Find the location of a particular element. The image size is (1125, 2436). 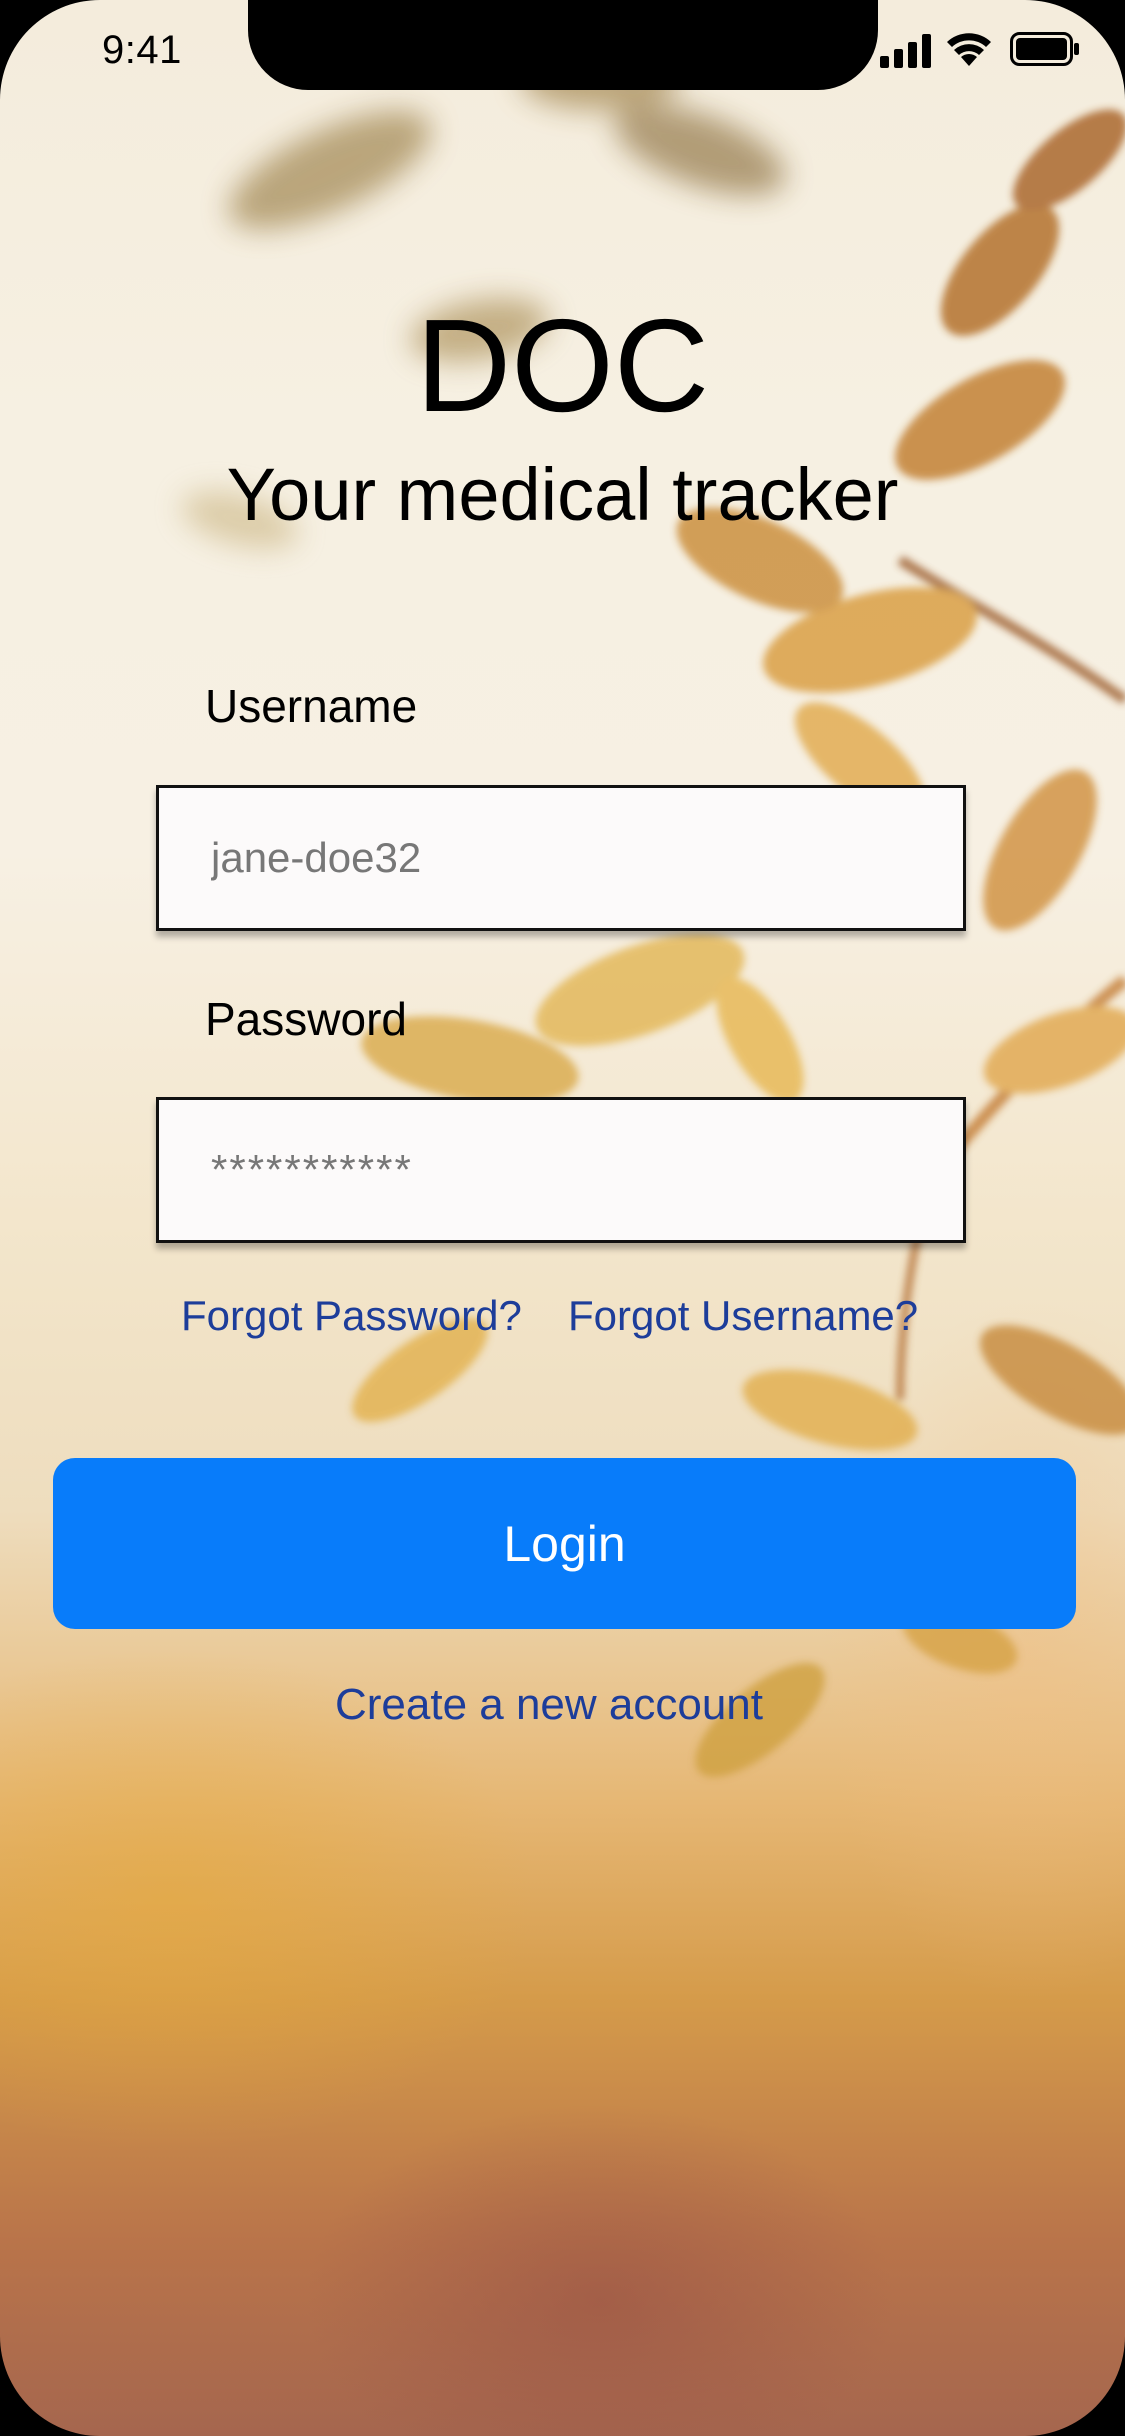

forgot-password-link: Forgot Password? is located at coordinates (351, 1316).